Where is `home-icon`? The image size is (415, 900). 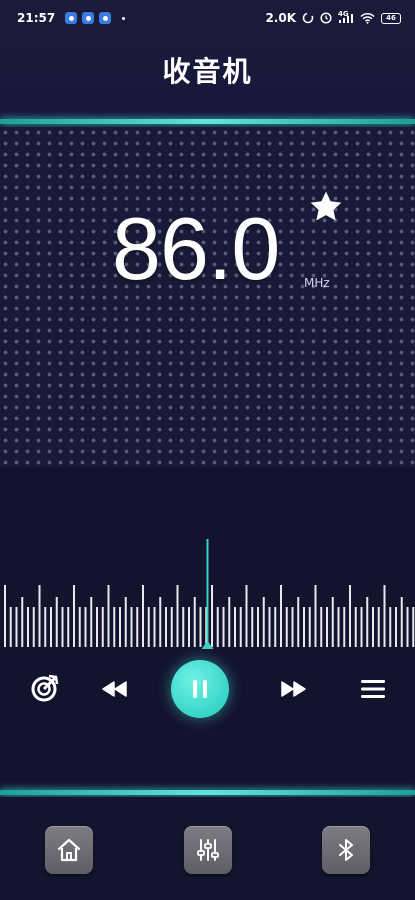
home-icon is located at coordinates (69, 850).